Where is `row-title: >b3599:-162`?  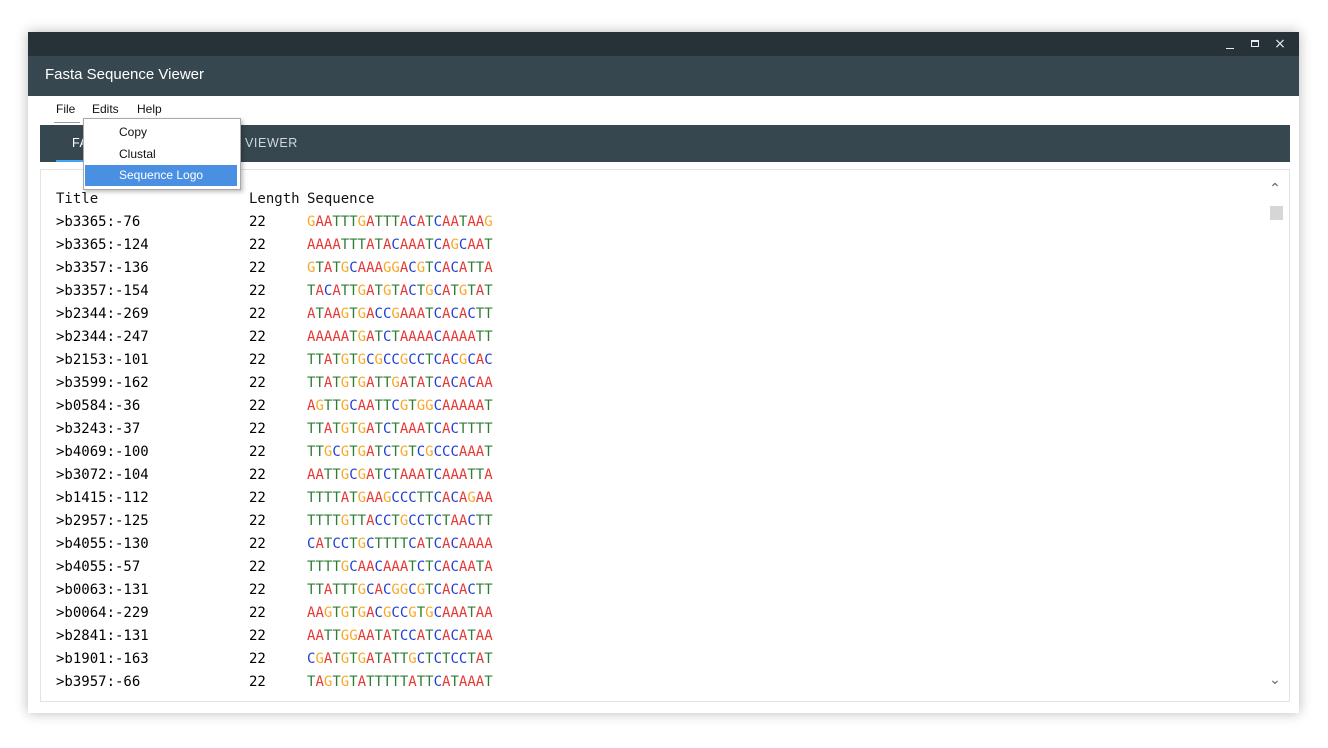 row-title: >b3599:-162 is located at coordinates (102, 383).